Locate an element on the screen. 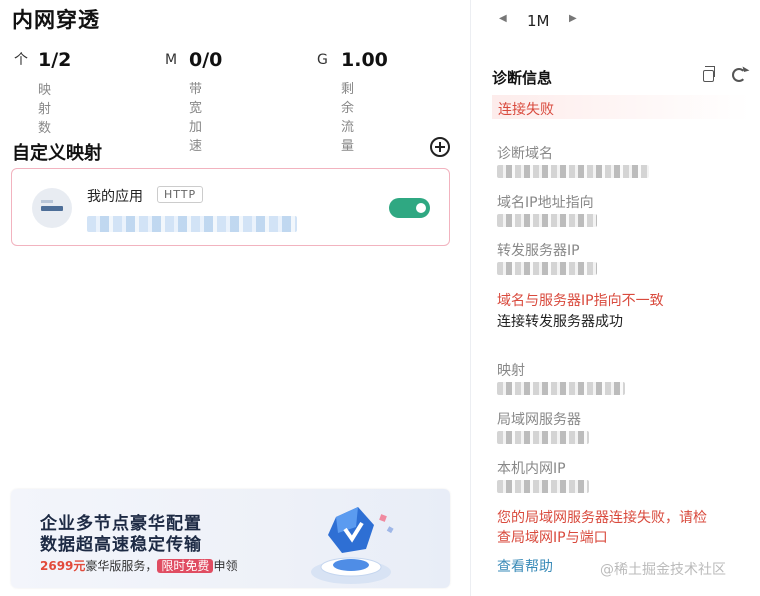 This screenshot has height=596, width=760. page-title: 内网穿透 is located at coordinates (56, 20).